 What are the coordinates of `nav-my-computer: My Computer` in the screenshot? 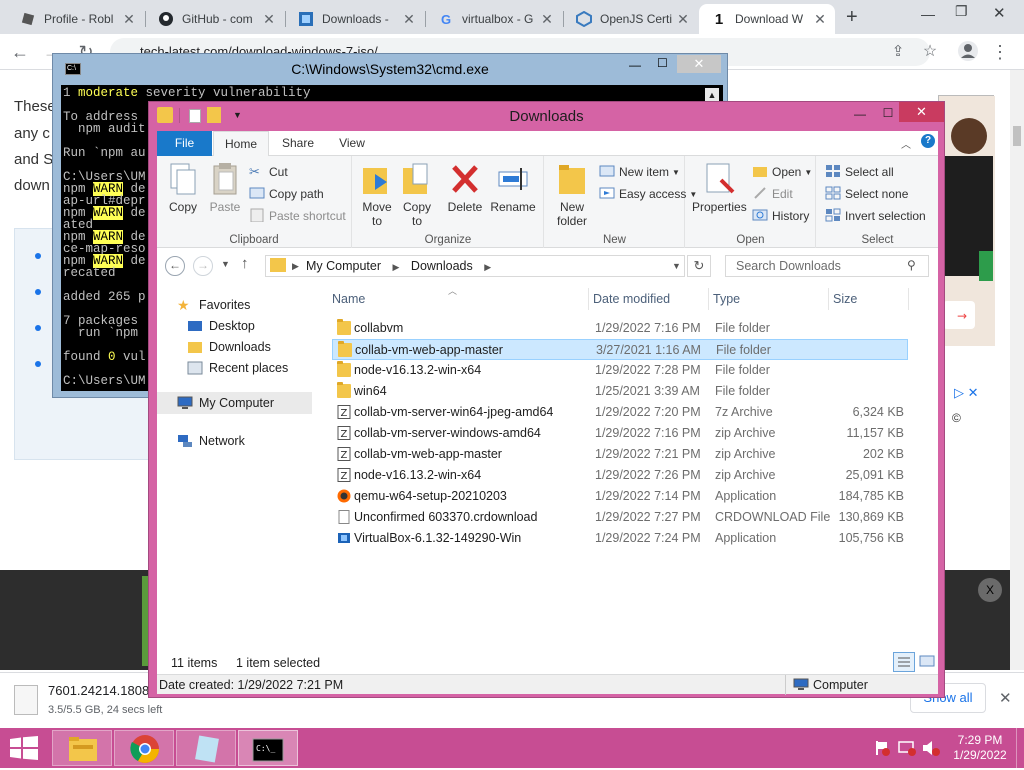 It's located at (234, 403).